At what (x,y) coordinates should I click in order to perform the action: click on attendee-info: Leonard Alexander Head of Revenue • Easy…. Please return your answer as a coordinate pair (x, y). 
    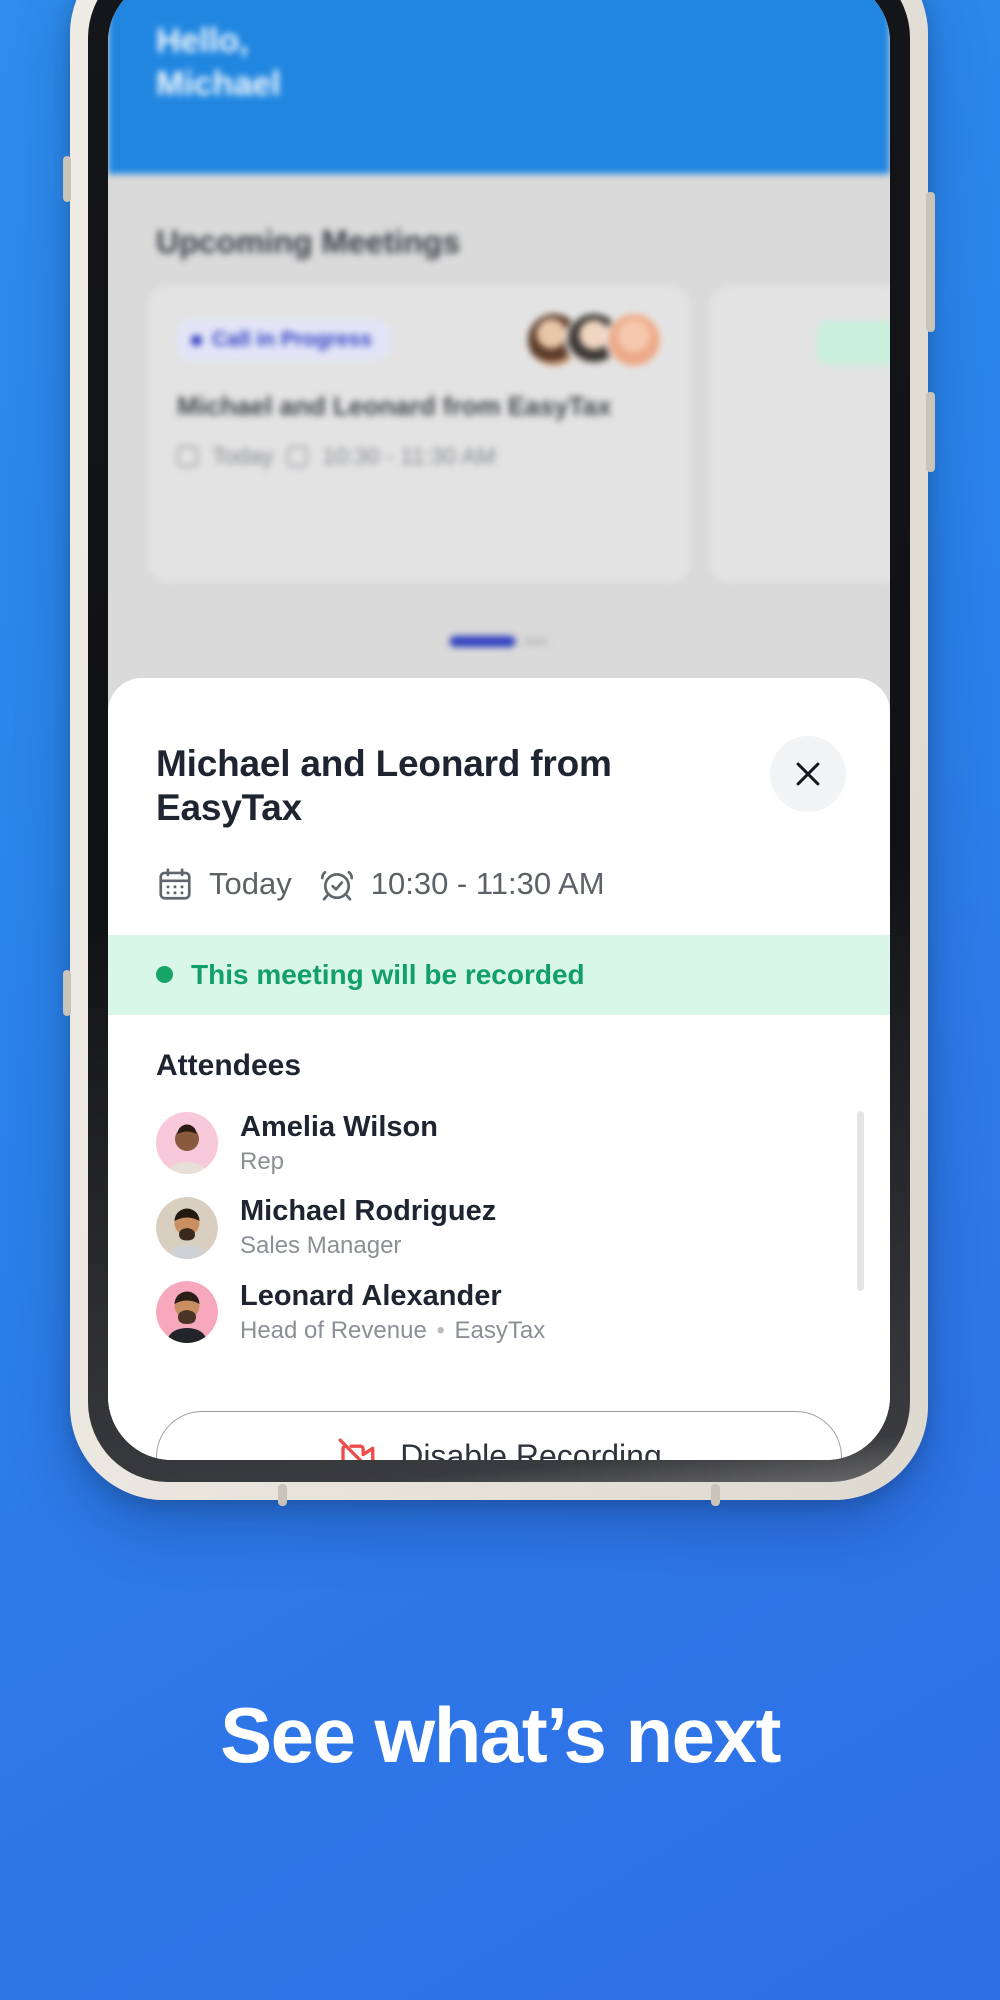
    Looking at the image, I should click on (392, 1312).